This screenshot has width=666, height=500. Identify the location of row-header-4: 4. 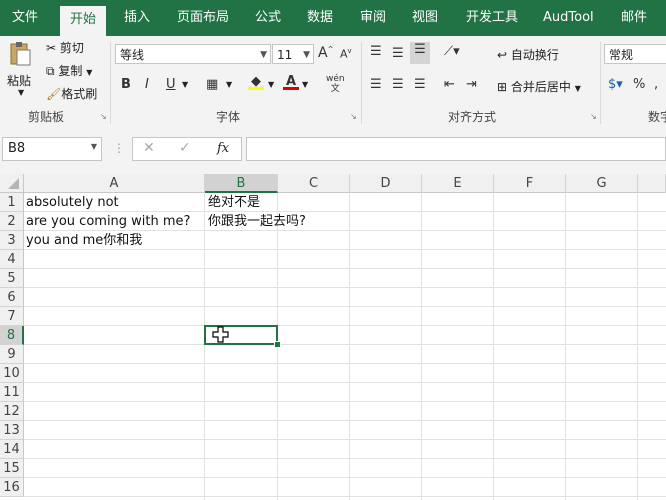
(12, 259).